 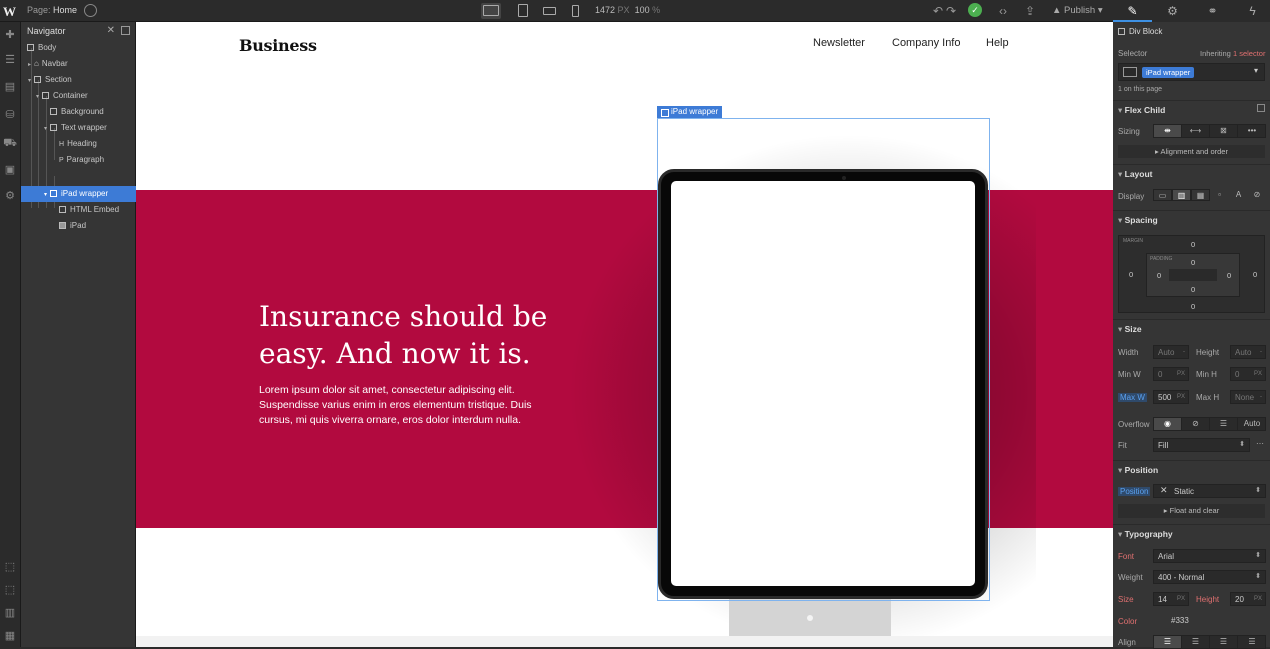 What do you see at coordinates (1248, 599) in the screenshot?
I see `line-height-input: 20 PX` at bounding box center [1248, 599].